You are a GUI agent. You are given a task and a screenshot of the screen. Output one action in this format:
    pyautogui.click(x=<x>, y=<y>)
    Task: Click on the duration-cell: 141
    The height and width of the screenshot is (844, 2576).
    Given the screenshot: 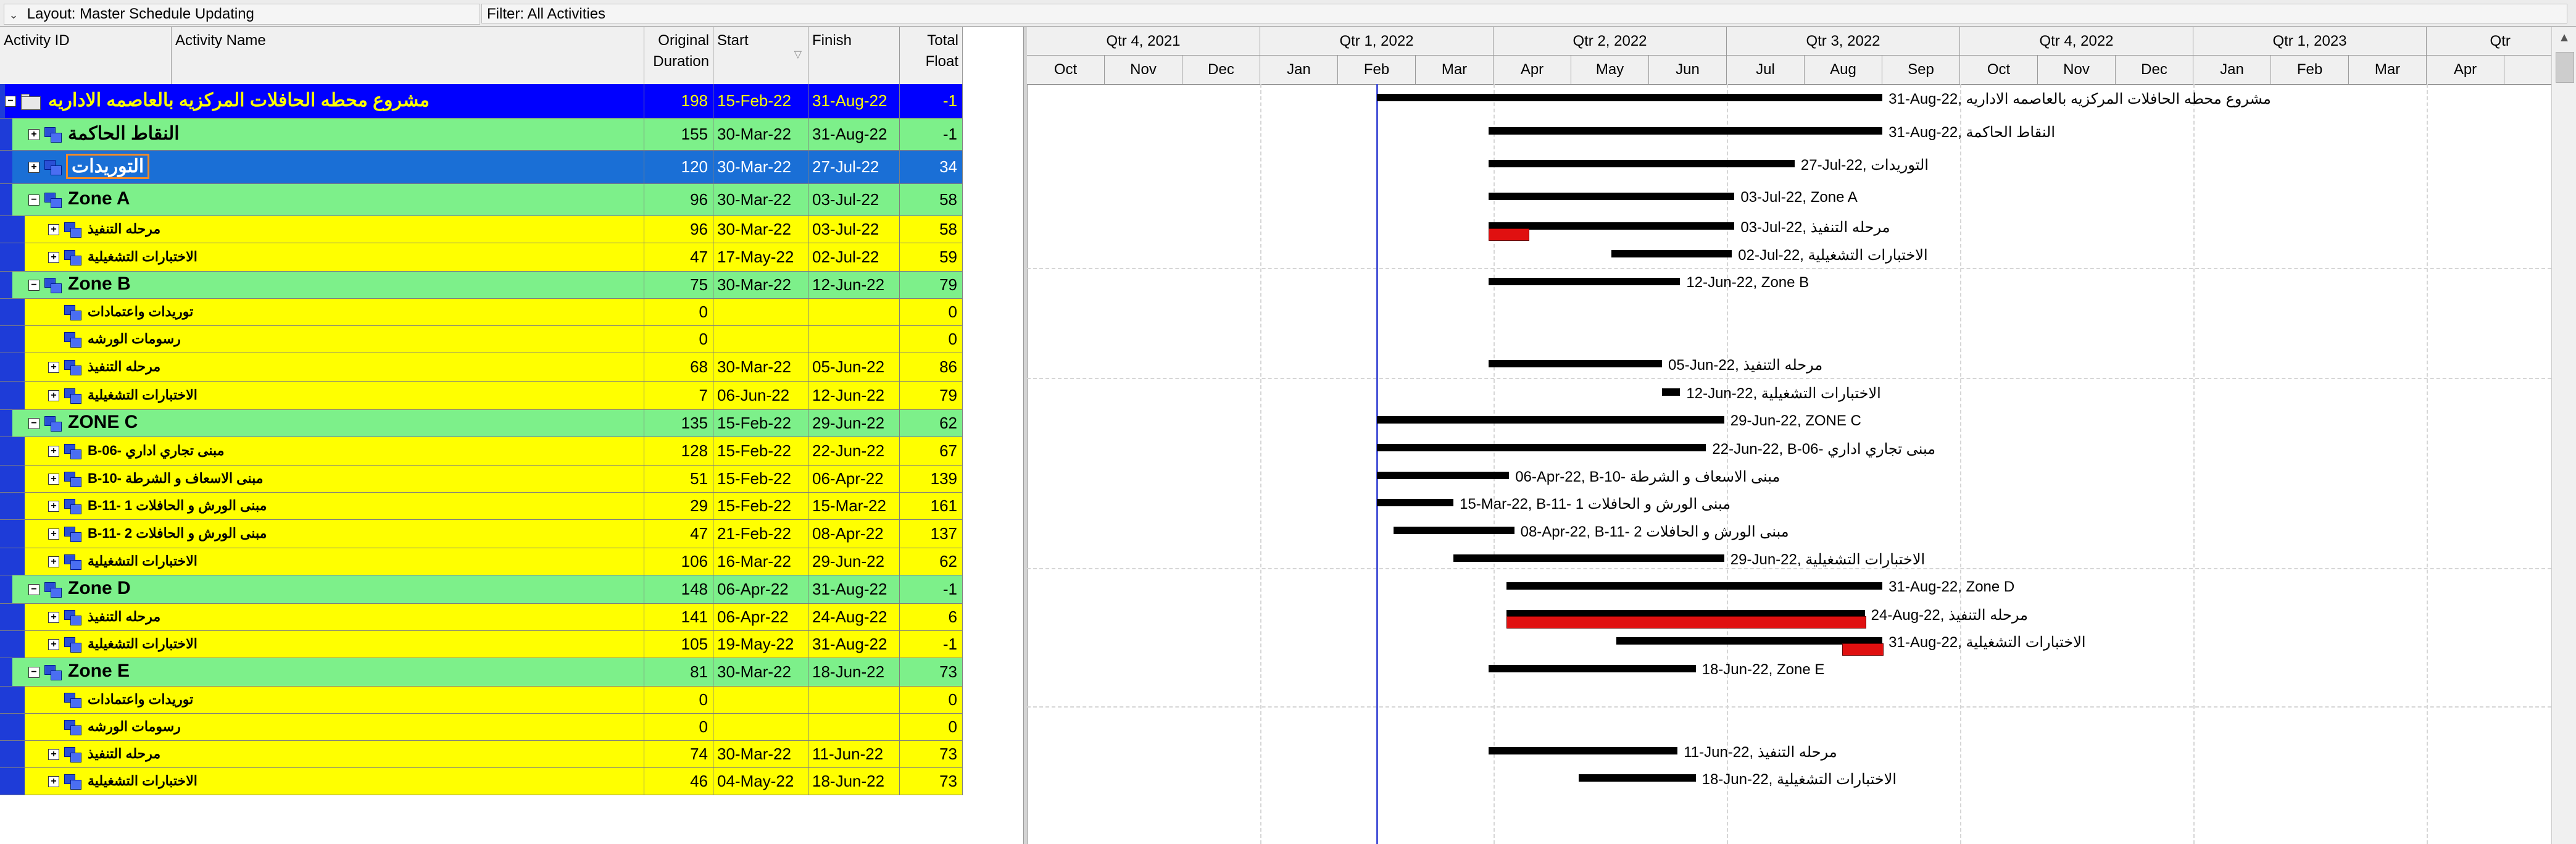 What is the action you would take?
    pyautogui.click(x=678, y=617)
    